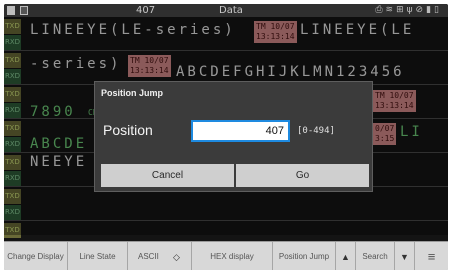 Image resolution: width=451 pixels, height=271 pixels. What do you see at coordinates (316, 131) in the screenshot?
I see `range-label: [0-494]` at bounding box center [316, 131].